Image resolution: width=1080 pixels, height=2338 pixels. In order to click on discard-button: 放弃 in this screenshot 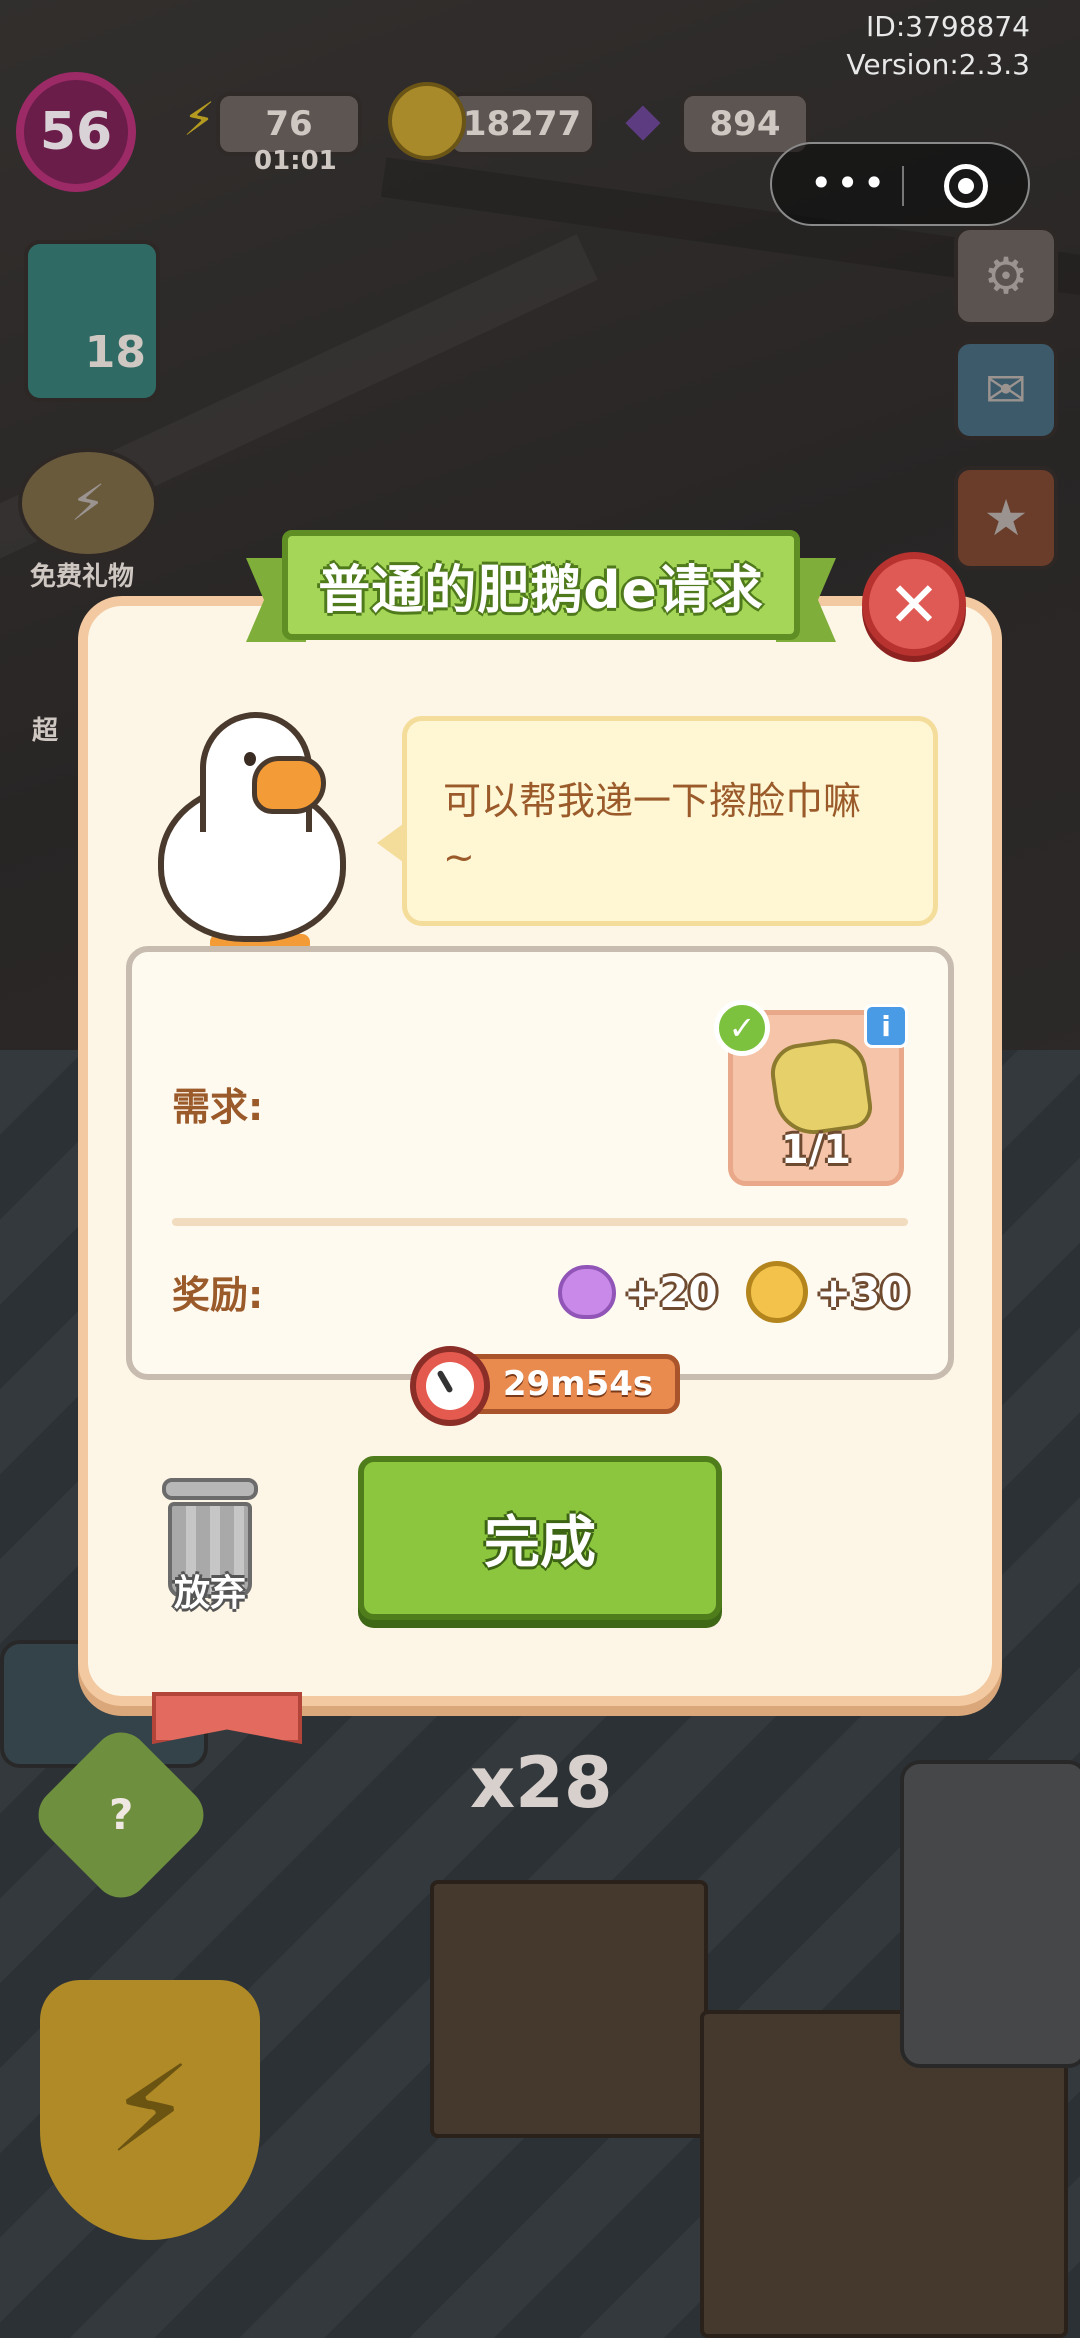, I will do `click(210, 1547)`.